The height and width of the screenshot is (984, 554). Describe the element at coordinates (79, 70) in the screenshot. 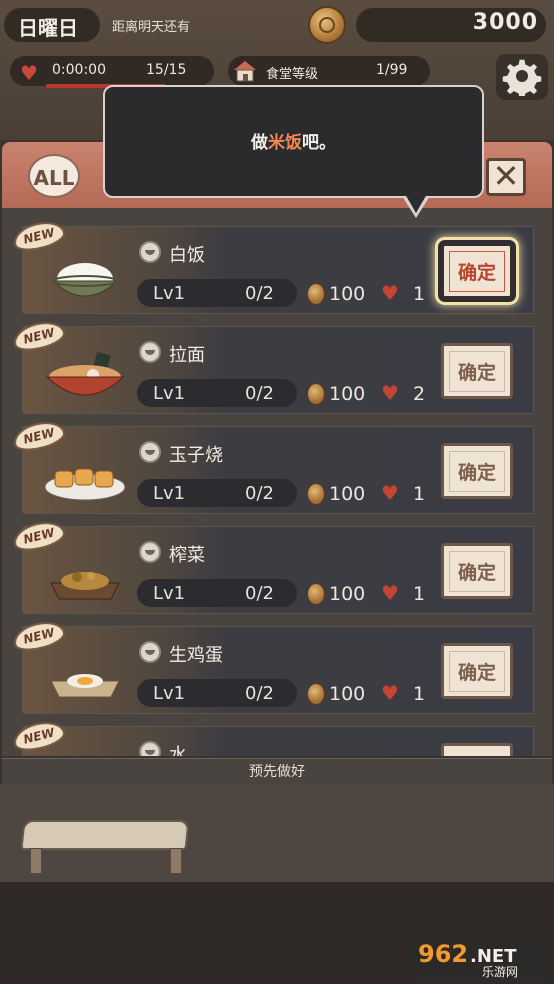

I see `timer-value: 0:00:00` at that location.